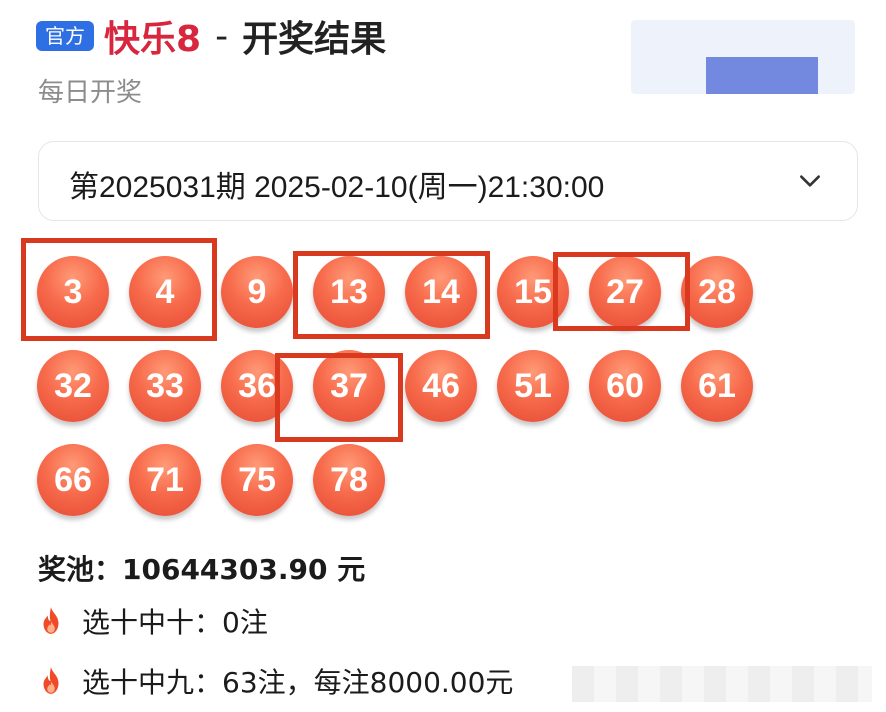  I want to click on prize-row: 选十中十：0注, so click(153, 621).